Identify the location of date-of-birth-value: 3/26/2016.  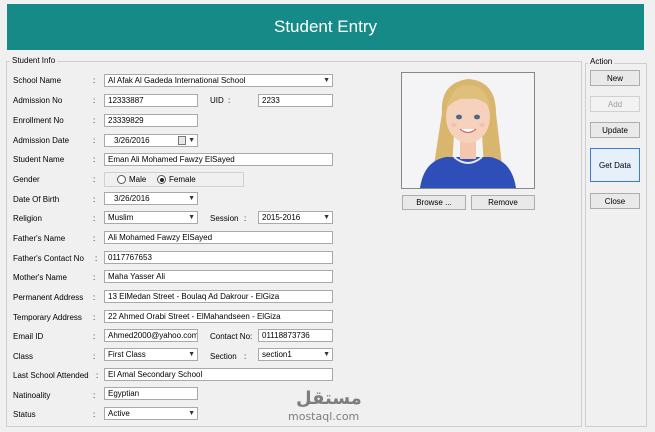
(132, 198).